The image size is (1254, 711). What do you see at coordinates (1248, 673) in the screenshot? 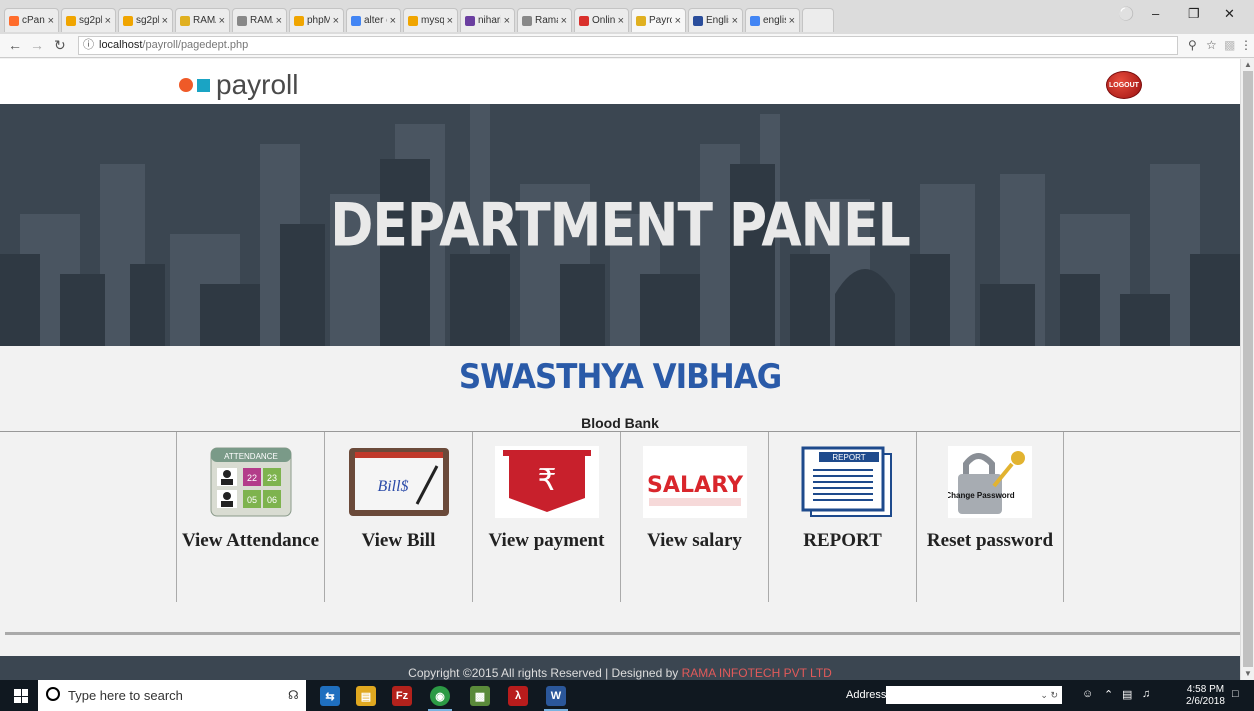
I see `scroll-down-icon: ▼` at bounding box center [1248, 673].